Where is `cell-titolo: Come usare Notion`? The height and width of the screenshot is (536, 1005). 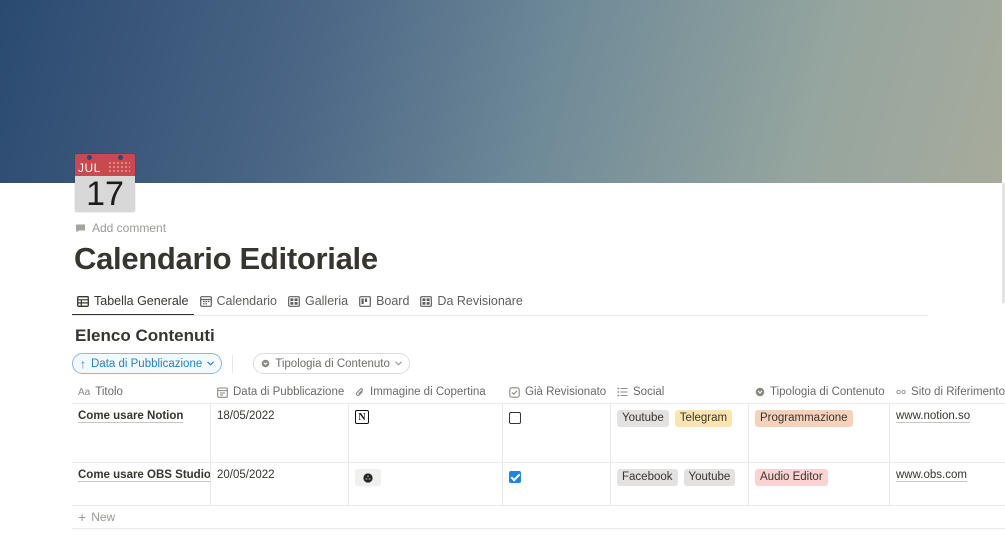
cell-titolo: Come usare Notion is located at coordinates (141, 433).